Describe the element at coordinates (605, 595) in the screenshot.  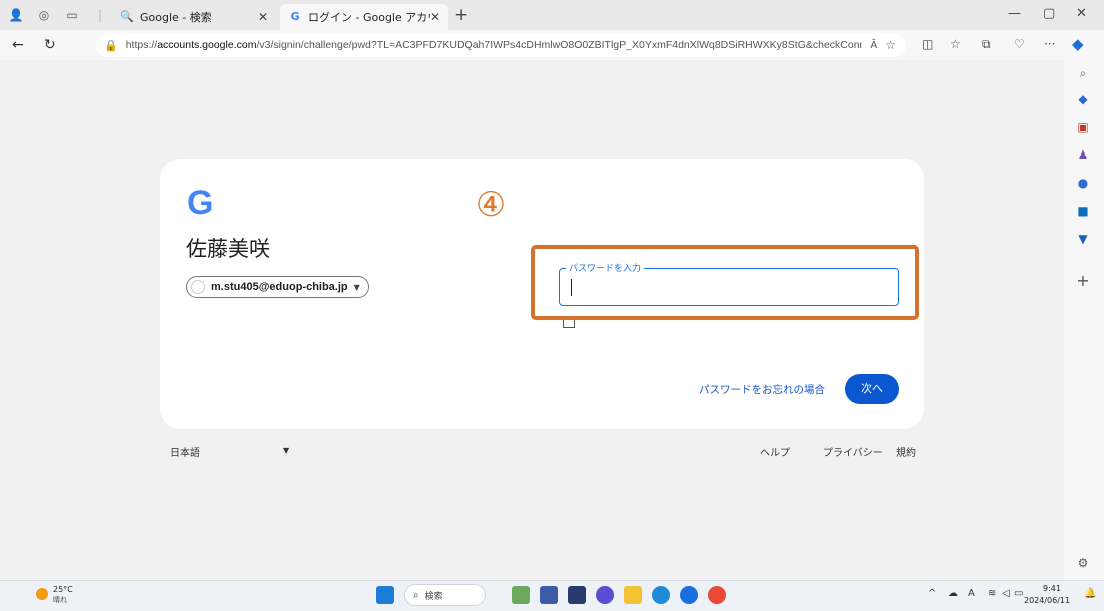
I see `chat-app-icon` at that location.